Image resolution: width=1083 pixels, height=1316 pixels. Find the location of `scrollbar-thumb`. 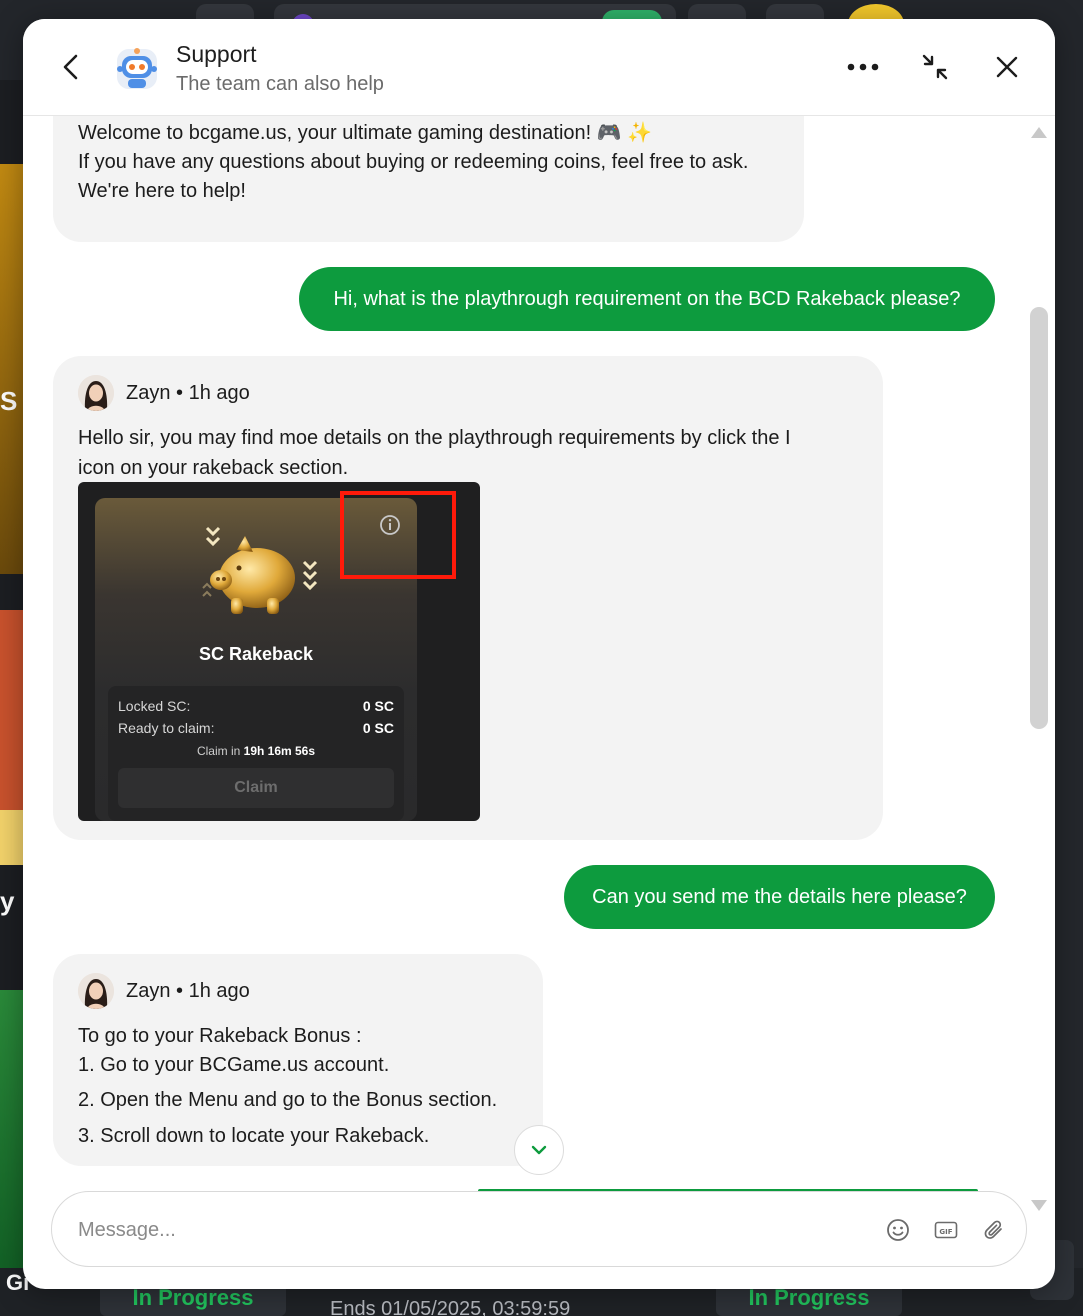

scrollbar-thumb is located at coordinates (1039, 518).